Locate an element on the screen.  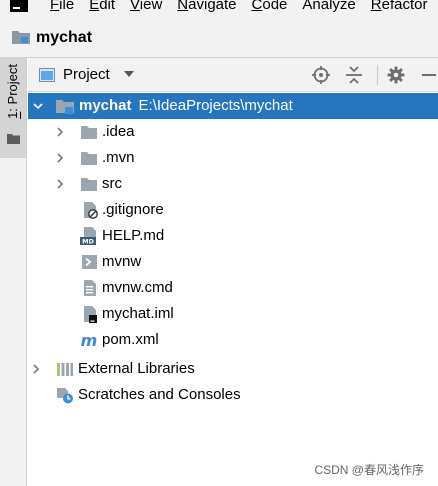
tree-item-idea: .idea is located at coordinates (233, 132).